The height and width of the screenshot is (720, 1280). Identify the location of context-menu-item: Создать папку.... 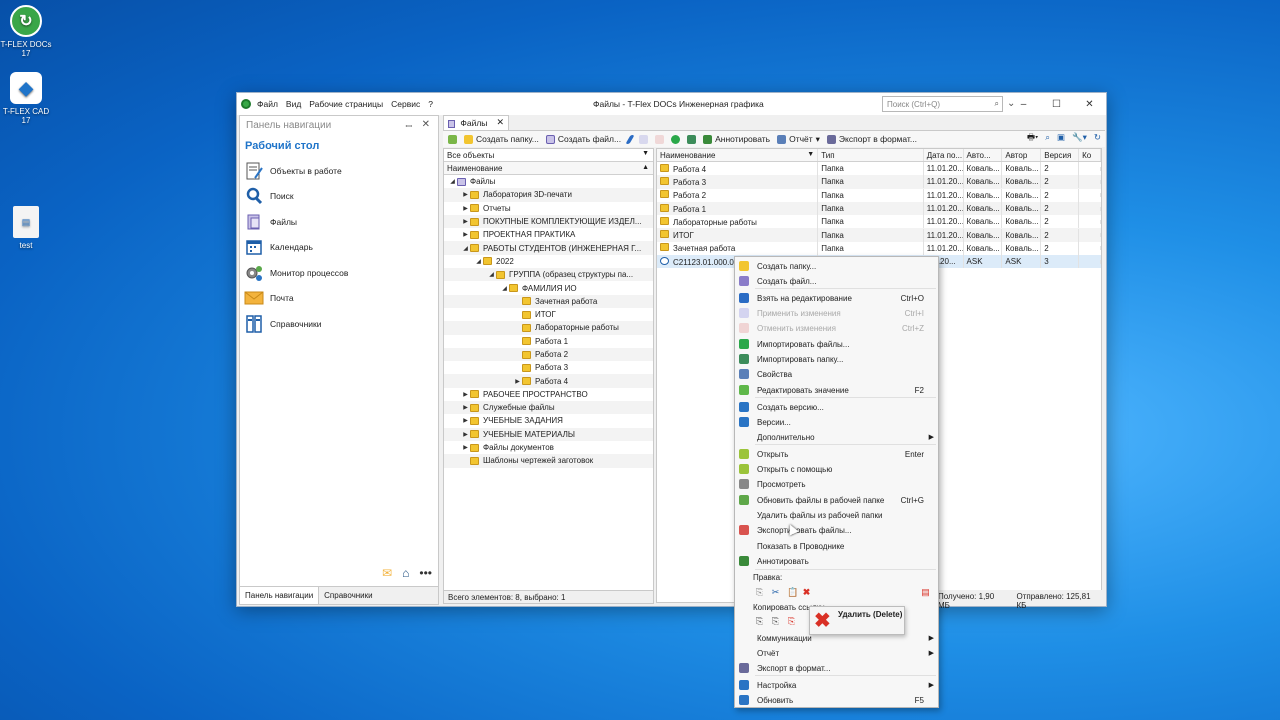
(836, 266).